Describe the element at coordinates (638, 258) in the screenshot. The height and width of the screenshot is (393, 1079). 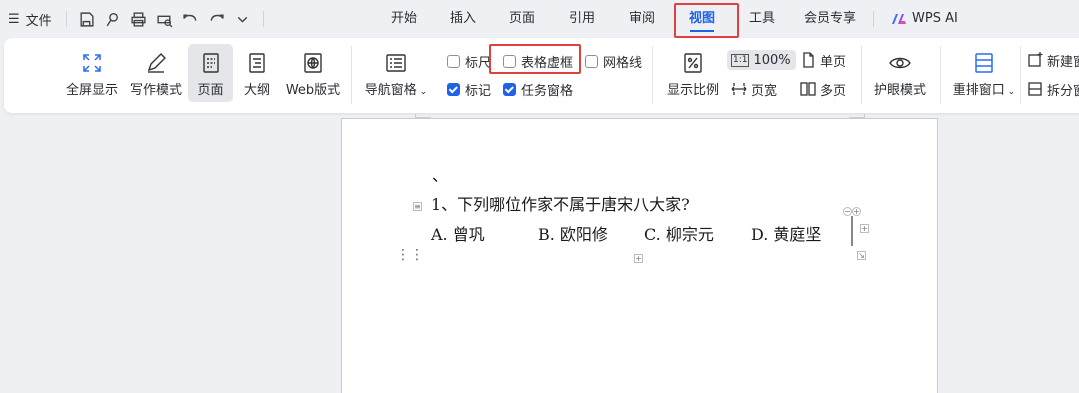
I see `add-row-icon: +` at that location.